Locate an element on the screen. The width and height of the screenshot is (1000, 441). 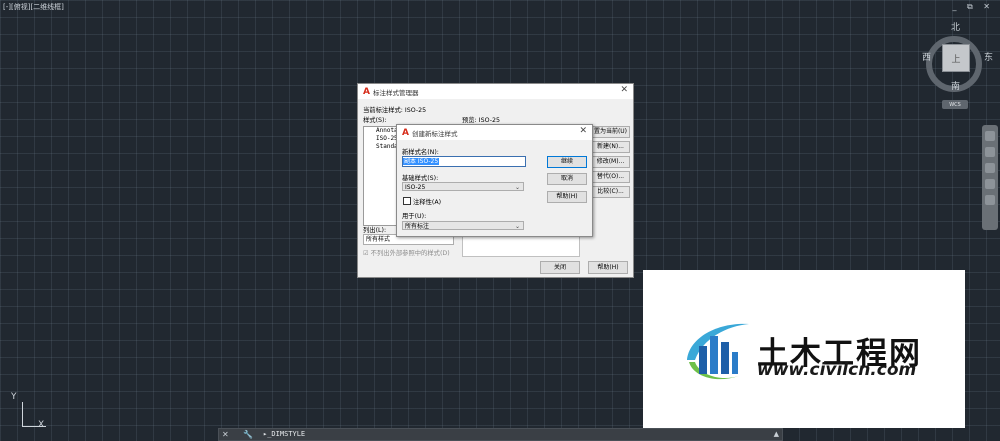
command-line: ✕ 🔧 ▸_DIMSTYLE ▲ is located at coordinates (500, 434).